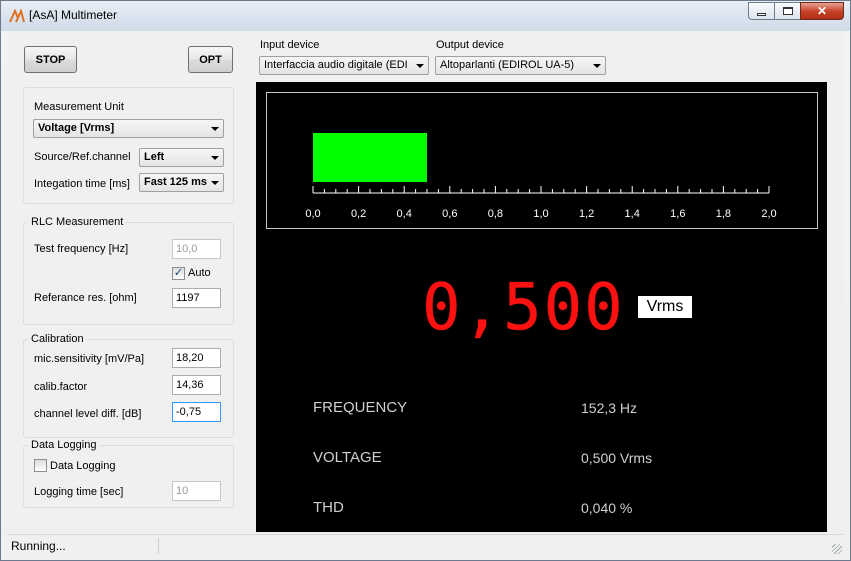 Image resolution: width=851 pixels, height=561 pixels. Describe the element at coordinates (360, 407) in the screenshot. I see `frequency-label: FREQUENCY` at that location.